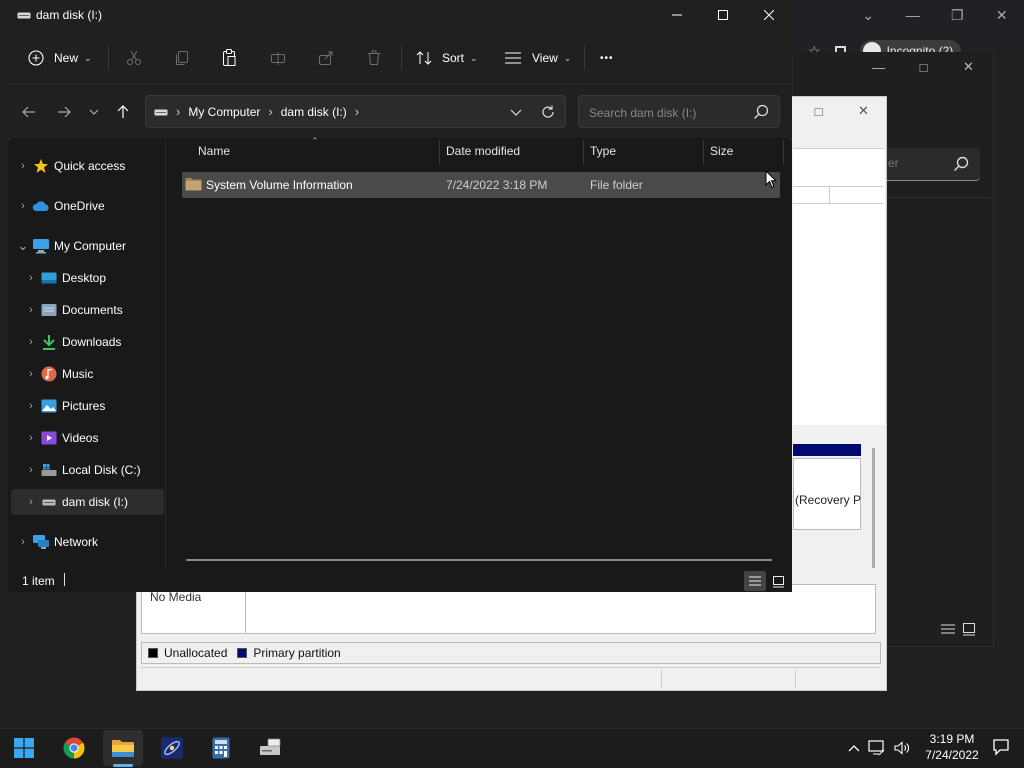 The width and height of the screenshot is (1024, 768). What do you see at coordinates (548, 112) in the screenshot?
I see `refresh-icon` at bounding box center [548, 112].